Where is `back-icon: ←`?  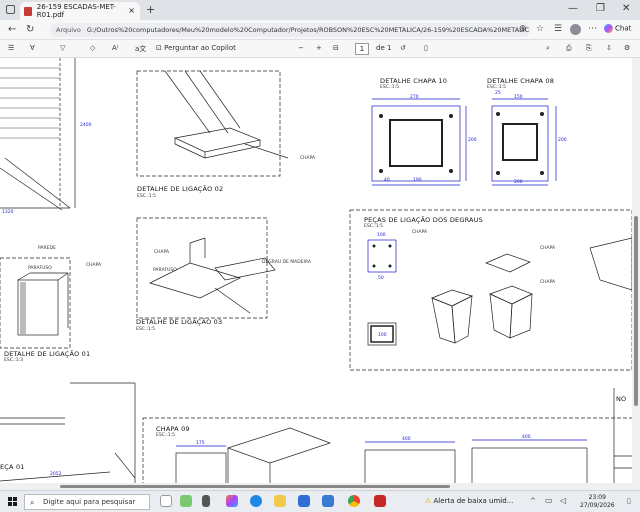 back-icon: ← is located at coordinates (12, 29).